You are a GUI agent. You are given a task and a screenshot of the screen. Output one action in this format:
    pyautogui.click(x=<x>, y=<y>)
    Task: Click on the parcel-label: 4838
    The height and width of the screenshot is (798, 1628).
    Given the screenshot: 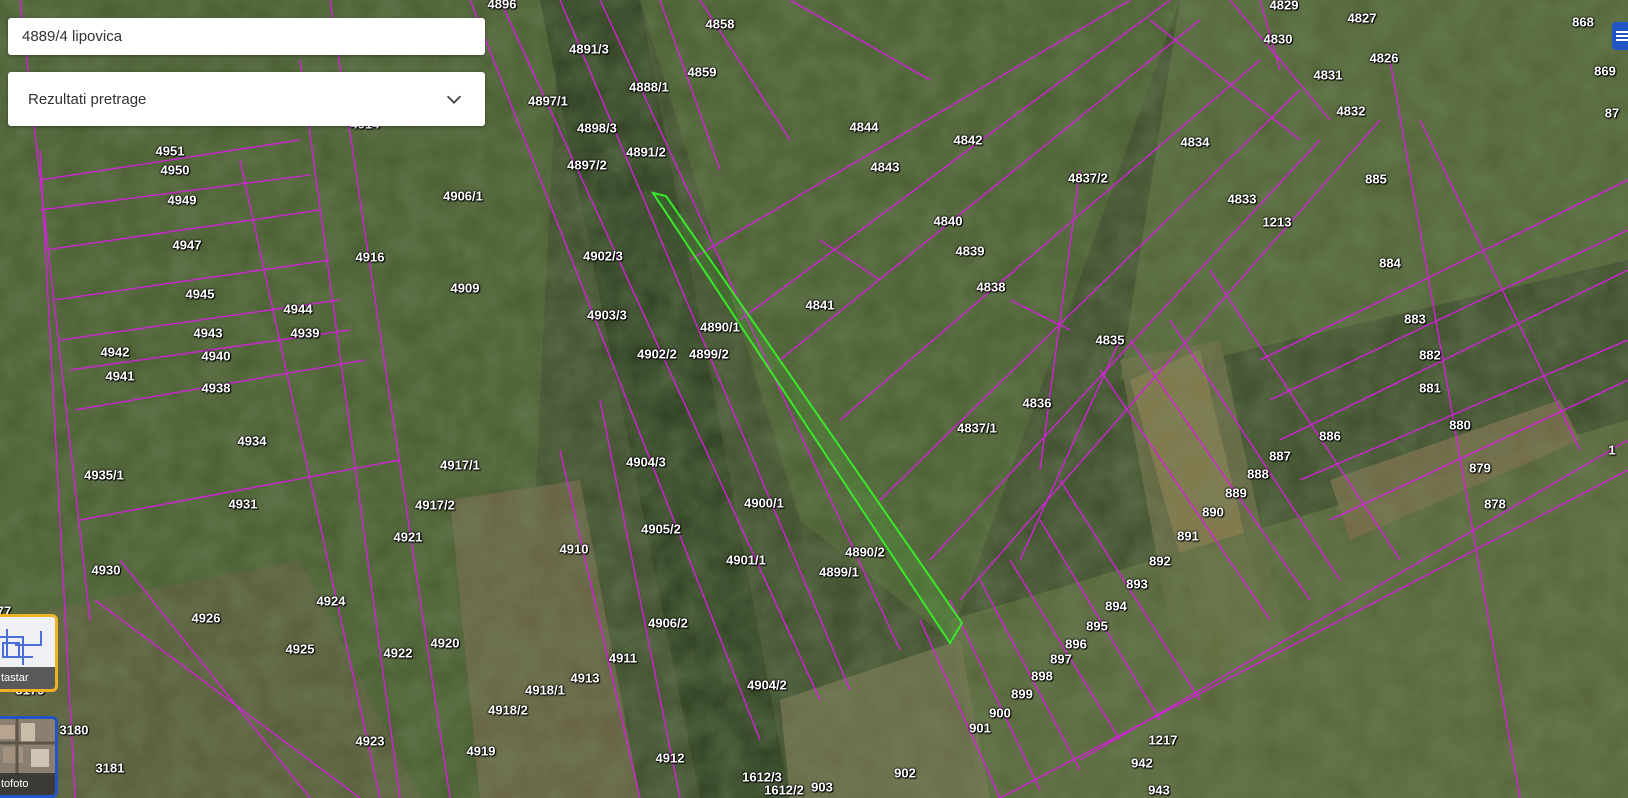 What is the action you would take?
    pyautogui.click(x=991, y=287)
    